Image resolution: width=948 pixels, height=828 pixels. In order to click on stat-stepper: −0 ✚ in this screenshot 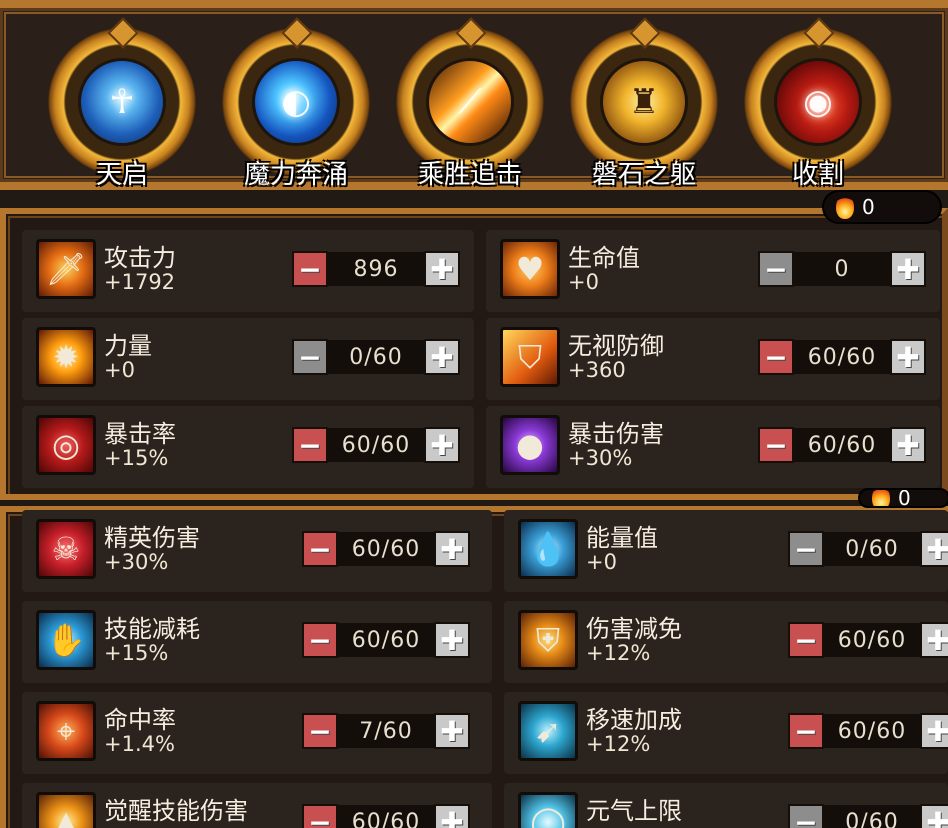, I will do `click(842, 269)`.